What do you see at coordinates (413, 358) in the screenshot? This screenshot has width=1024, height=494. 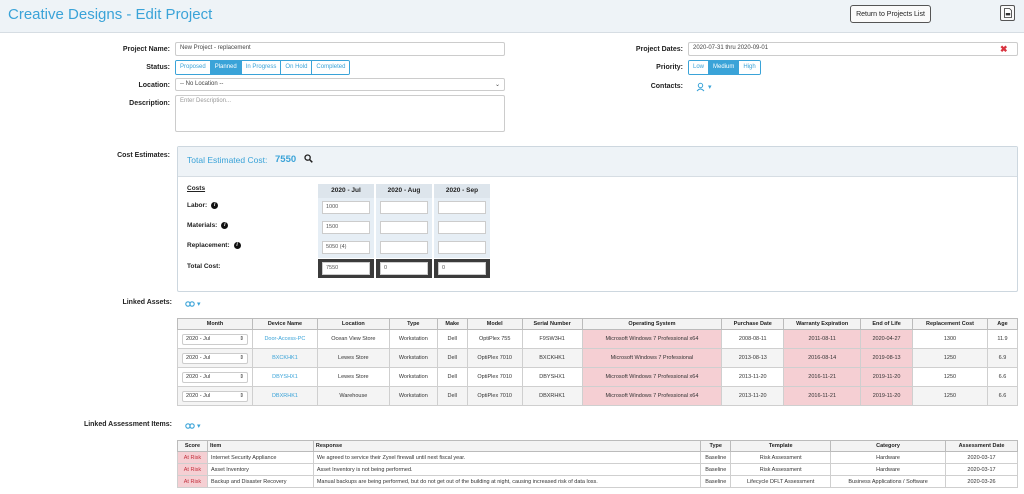 I see `type-cell: Workstation` at bounding box center [413, 358].